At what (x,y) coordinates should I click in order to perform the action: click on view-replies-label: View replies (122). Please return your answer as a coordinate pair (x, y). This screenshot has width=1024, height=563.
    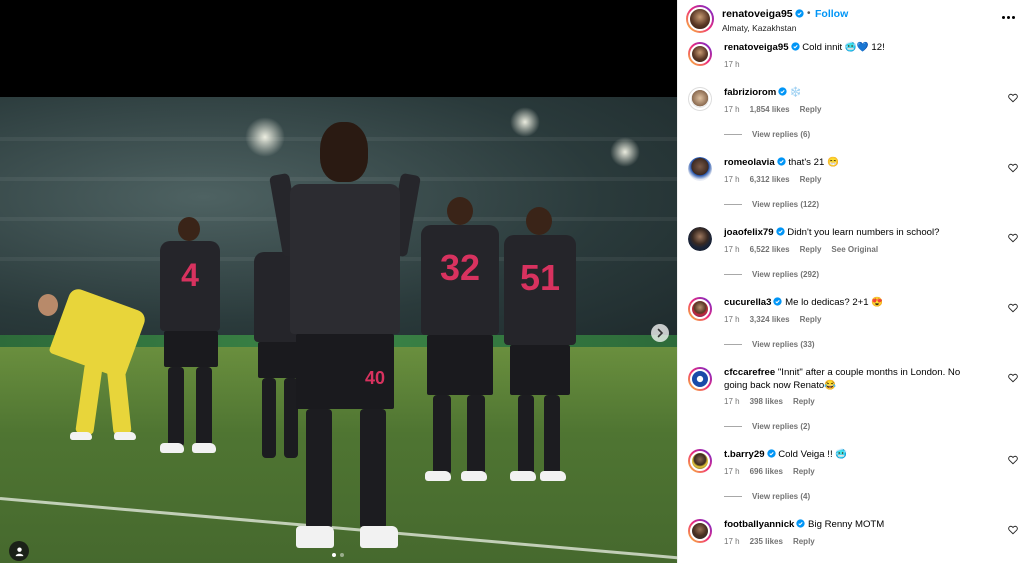
    Looking at the image, I should click on (785, 204).